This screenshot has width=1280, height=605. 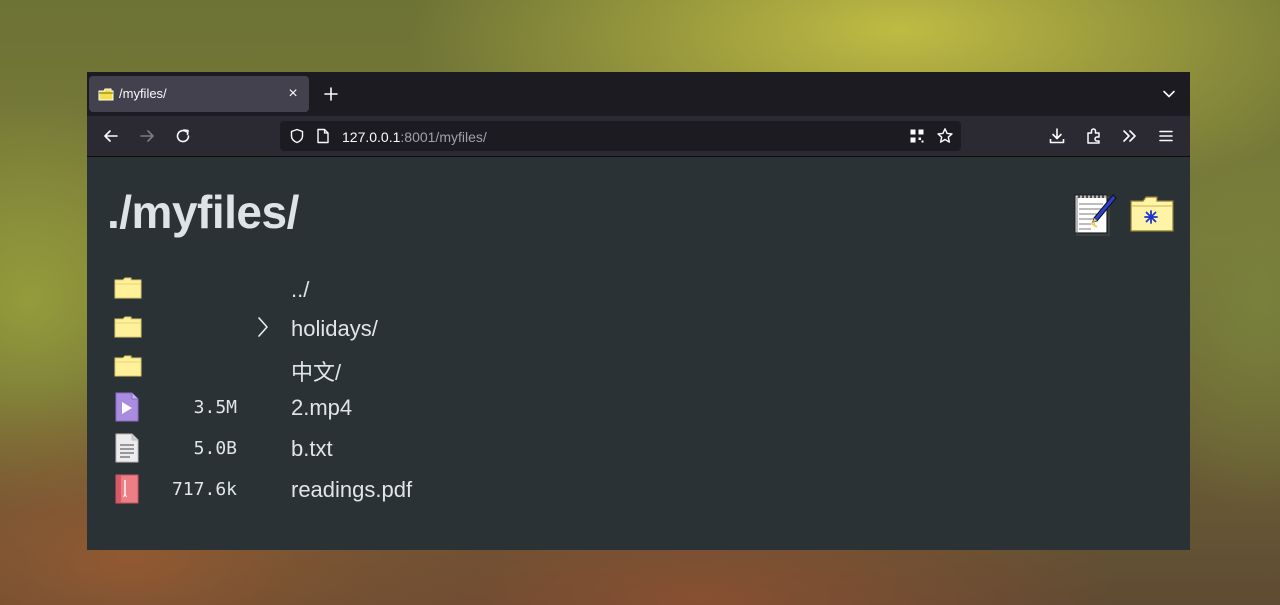 I want to click on list-item: ../, so click(x=387, y=289).